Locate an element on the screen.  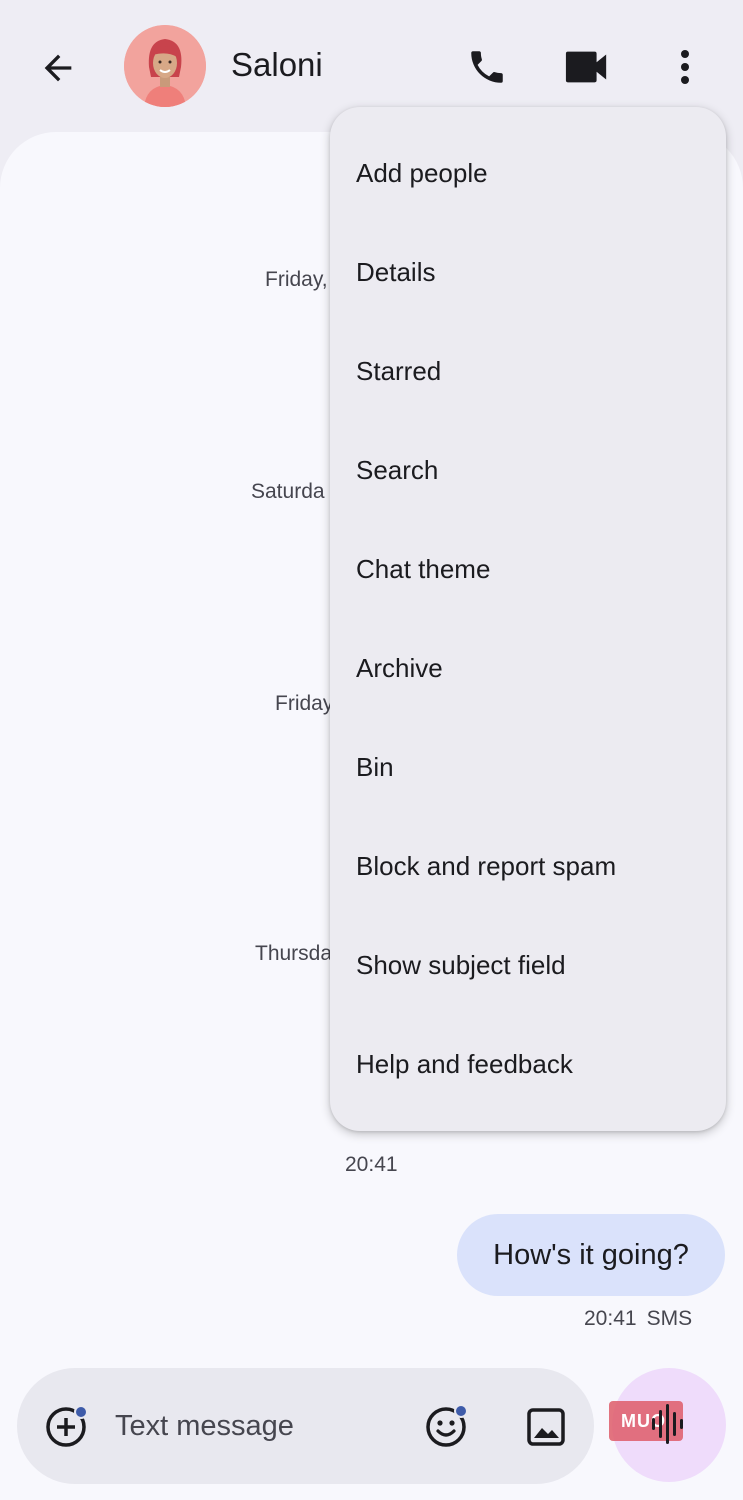
voice-wave-icon is located at coordinates (667, 1424).